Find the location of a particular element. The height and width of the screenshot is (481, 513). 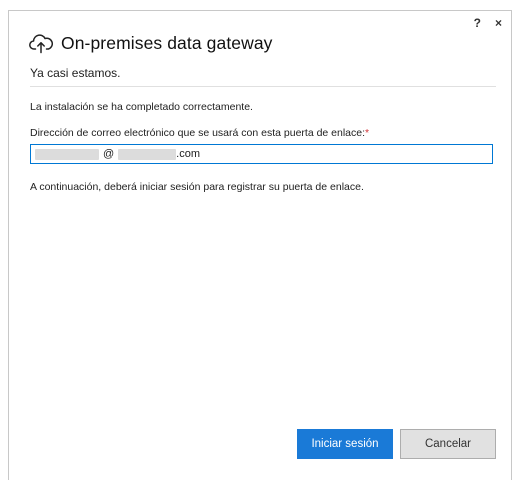

page-title: On-premises data gateway is located at coordinates (167, 42).